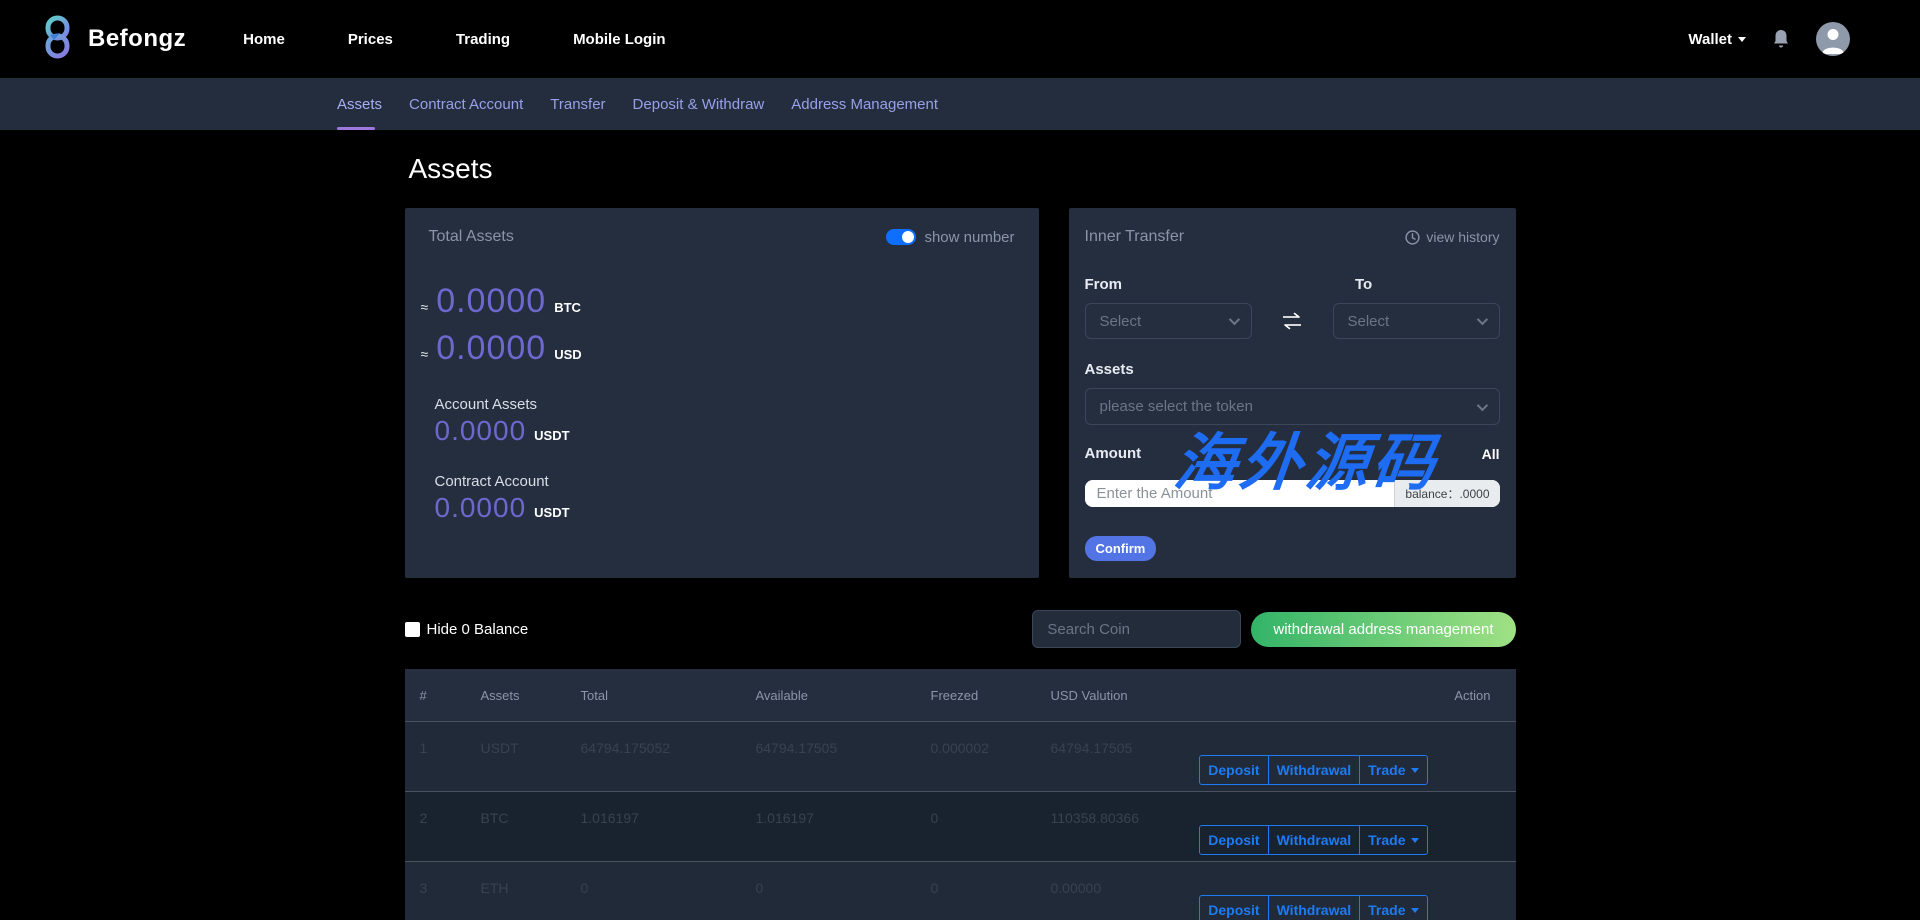 The image size is (1920, 920). Describe the element at coordinates (1447, 493) in the screenshot. I see `balance-suffix: balance：.0000` at that location.